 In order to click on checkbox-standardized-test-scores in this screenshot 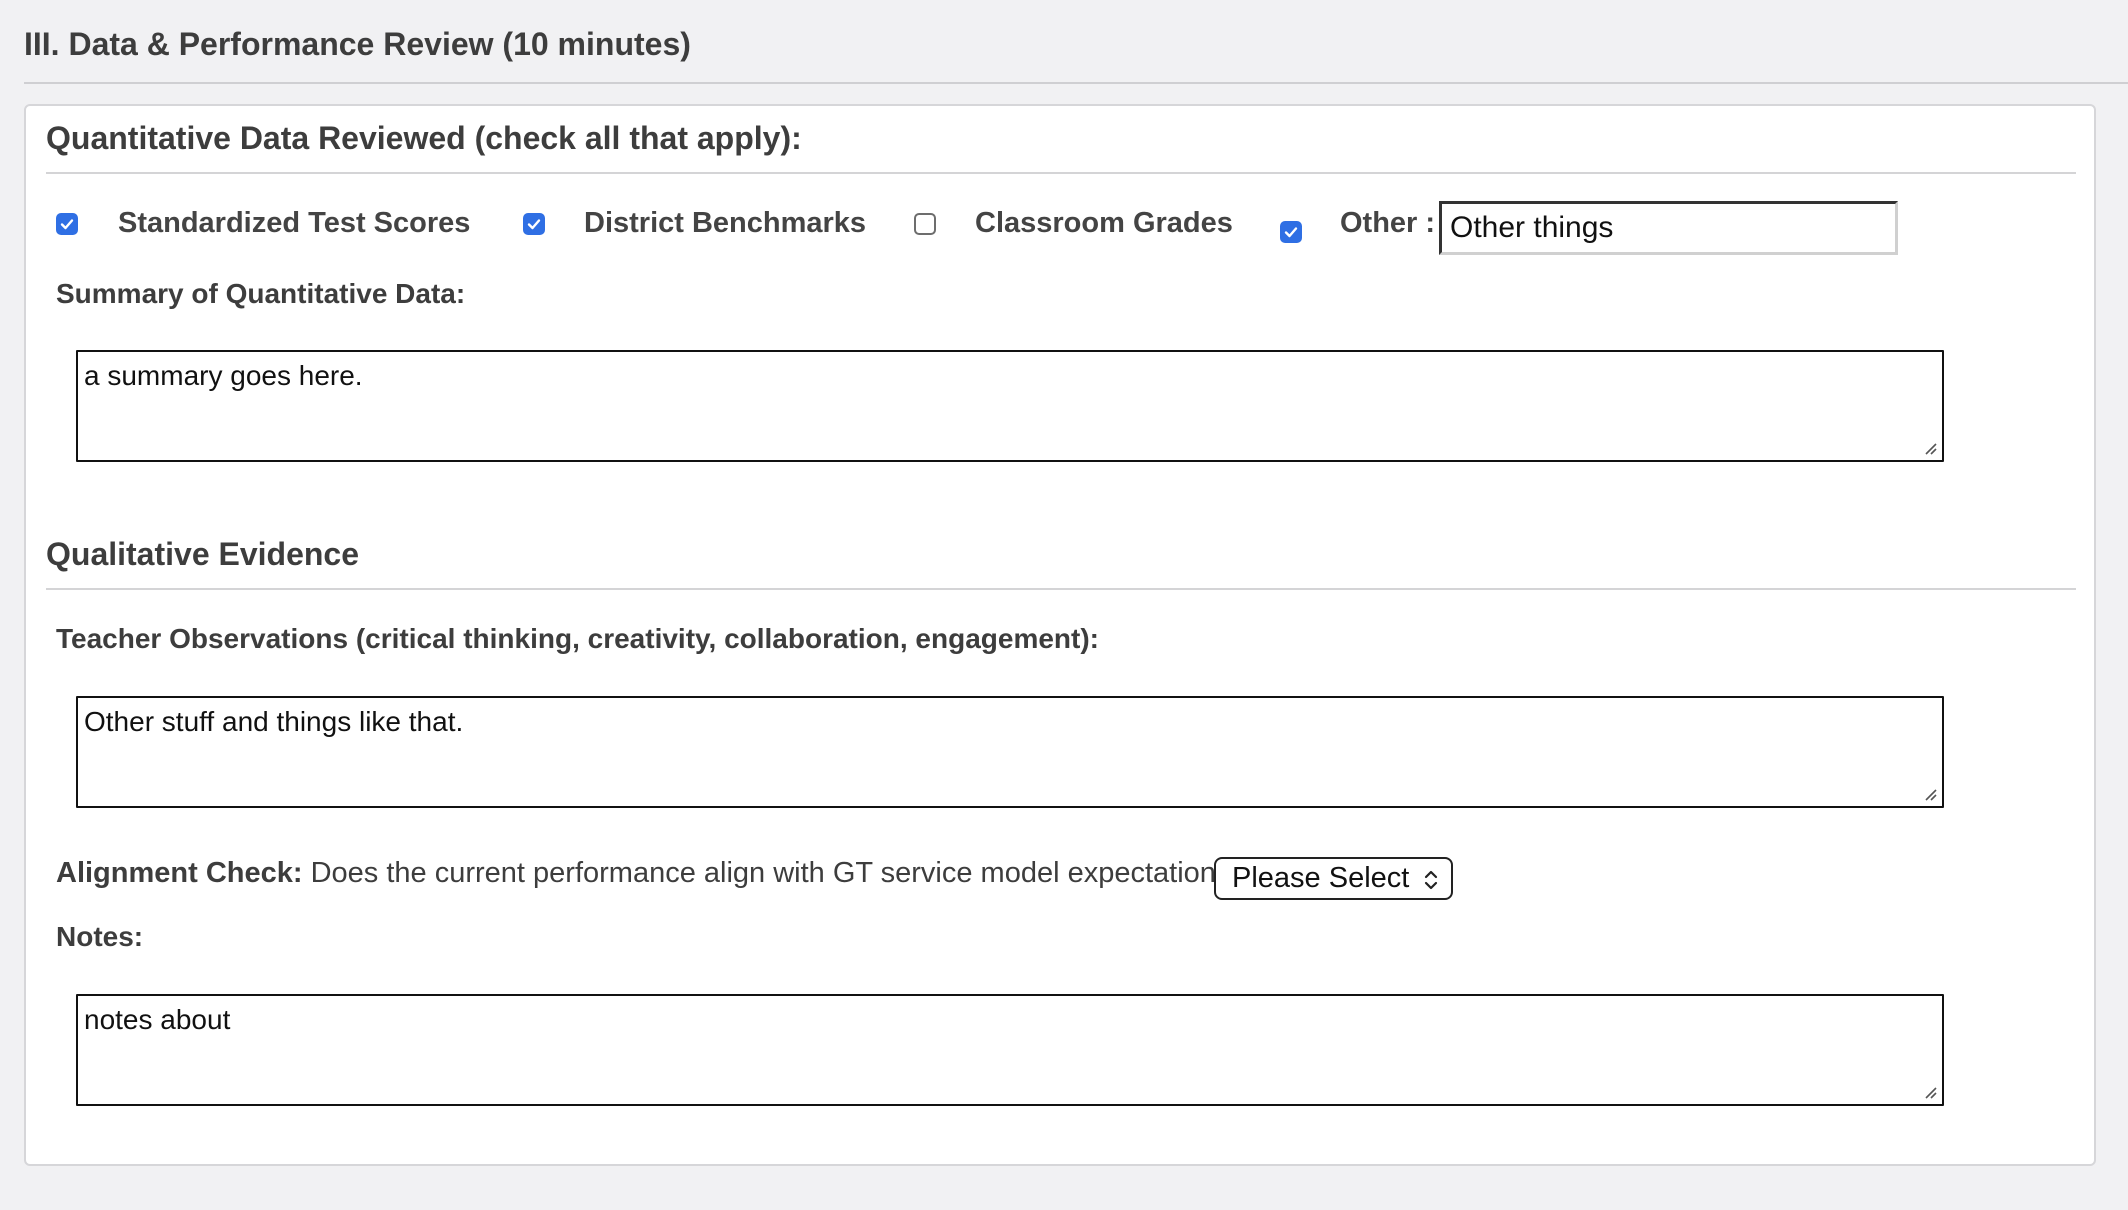, I will do `click(67, 224)`.